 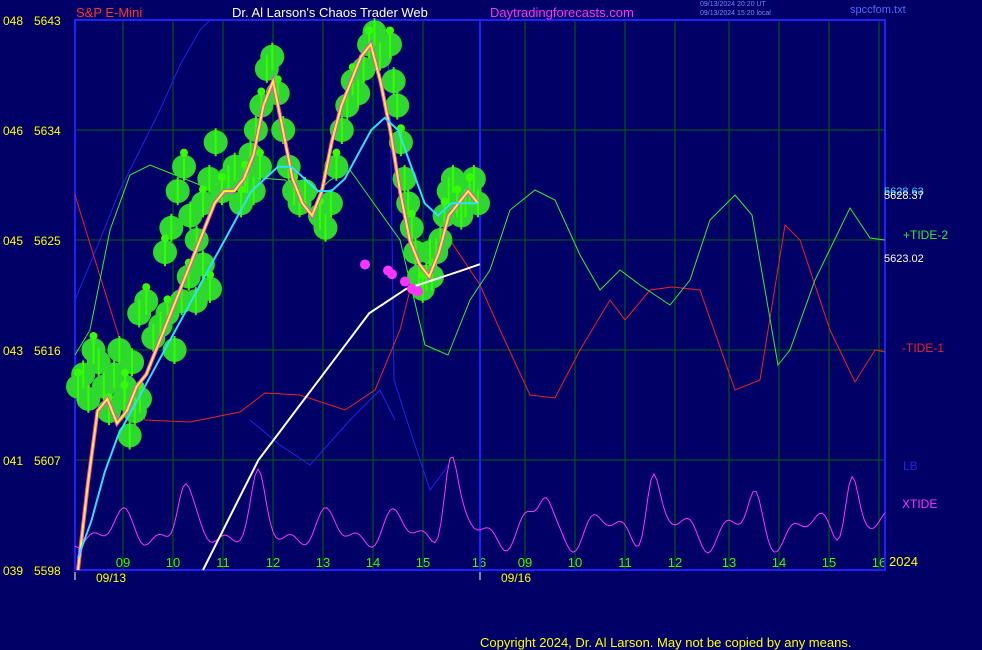 I want to click on y-tick-price: 5607, so click(x=47, y=461).